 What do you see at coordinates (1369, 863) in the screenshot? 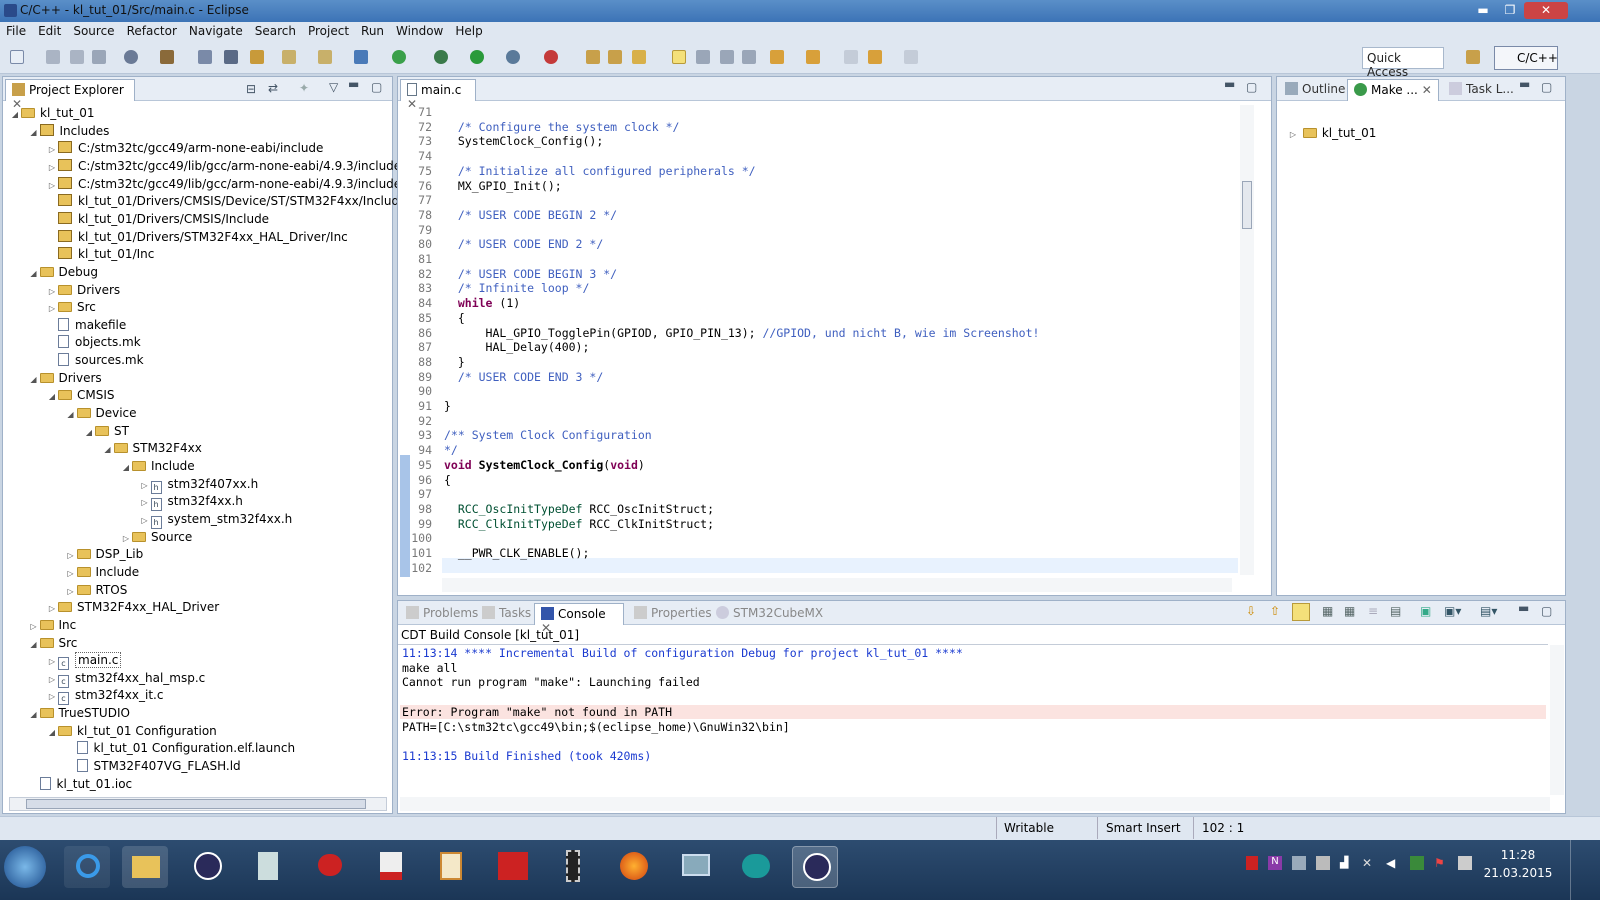
I see `tray-tools-icon: ✕` at bounding box center [1369, 863].